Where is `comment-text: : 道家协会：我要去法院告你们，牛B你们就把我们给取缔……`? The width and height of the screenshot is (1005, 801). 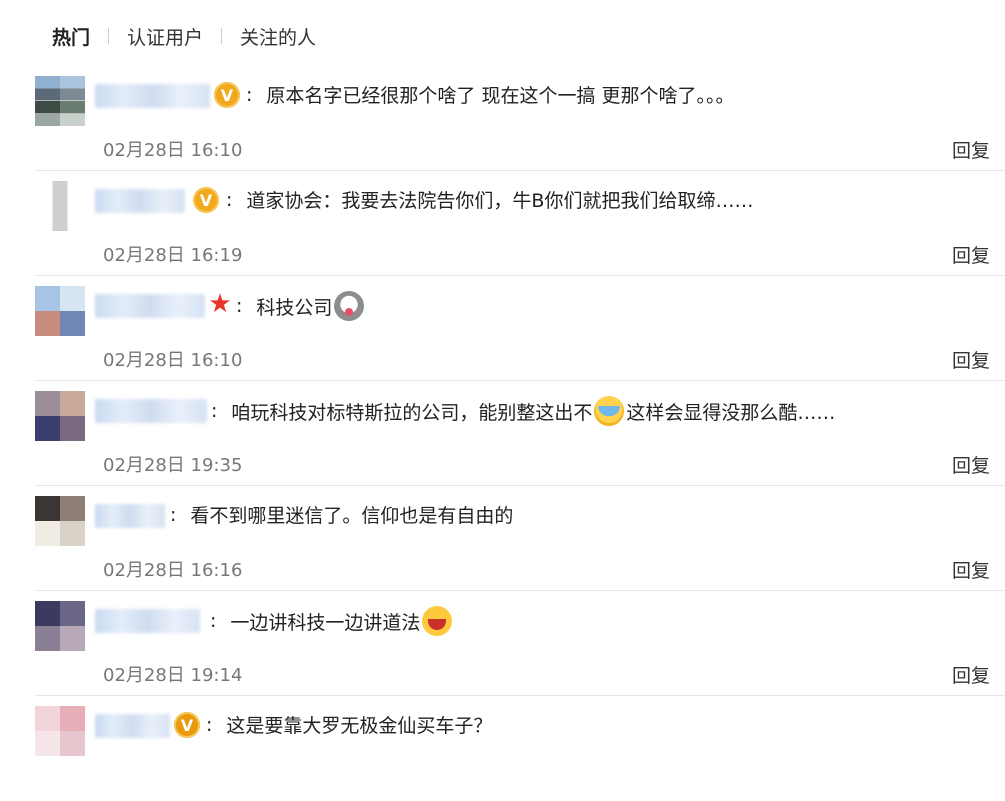 comment-text: : 道家协会：我要去法院告你们，牛B你们就把我们给取缔…… is located at coordinates (489, 199).